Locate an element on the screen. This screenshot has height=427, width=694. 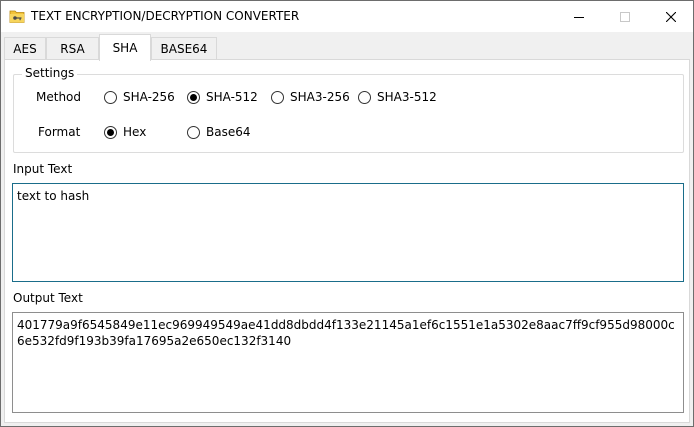
maximize-button is located at coordinates (625, 16).